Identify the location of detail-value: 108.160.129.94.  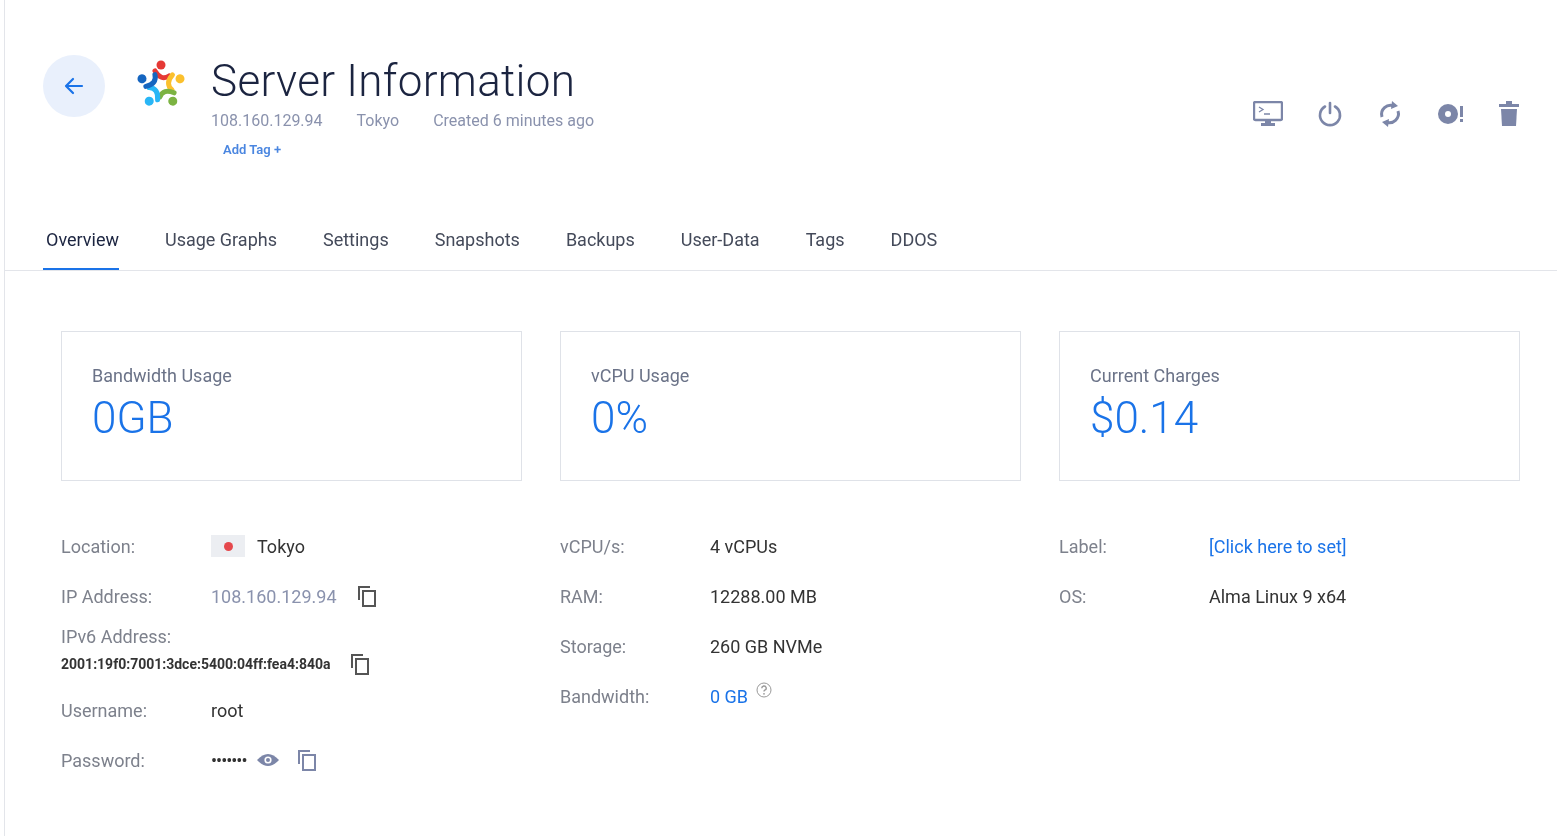
(274, 596).